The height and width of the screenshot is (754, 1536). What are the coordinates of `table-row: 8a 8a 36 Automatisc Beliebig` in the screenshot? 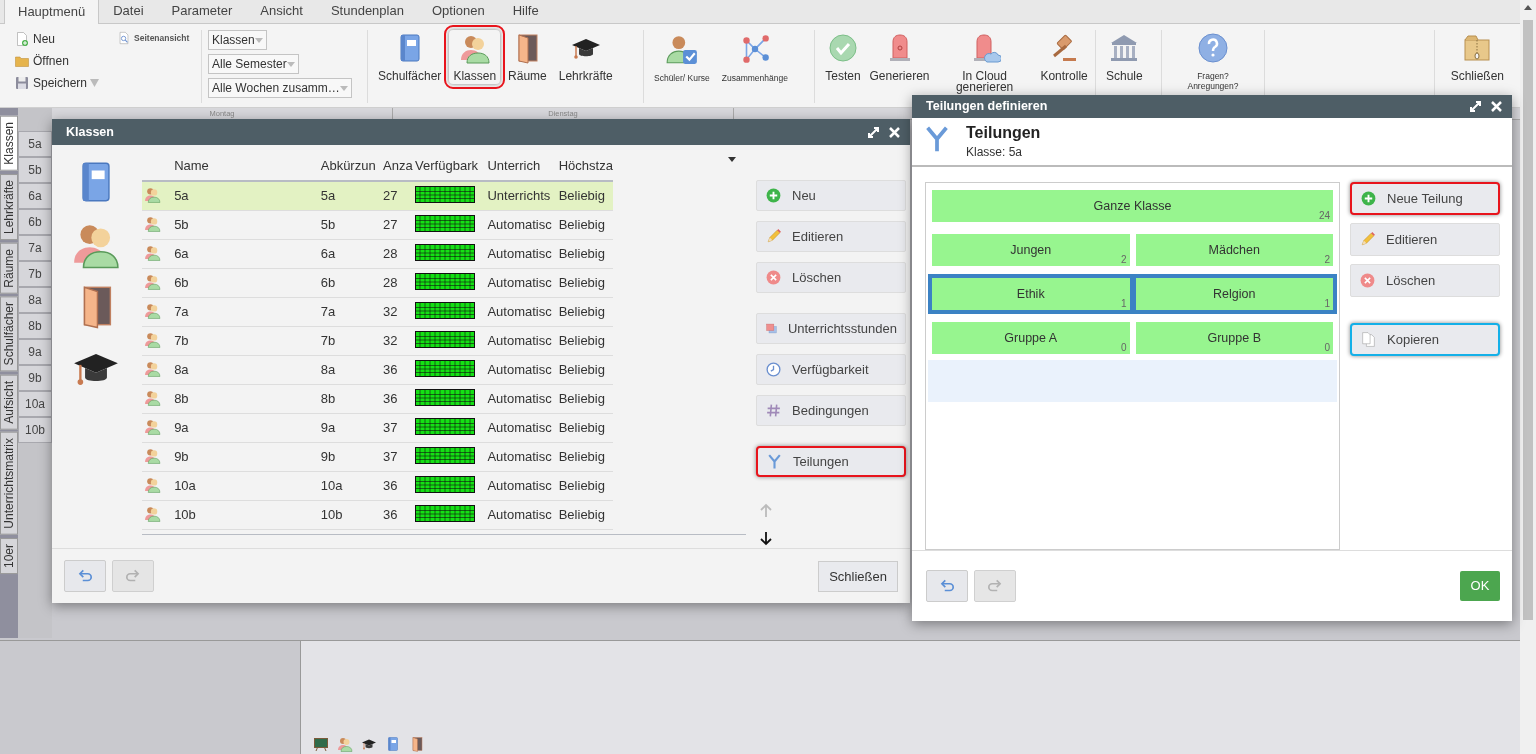 It's located at (377, 369).